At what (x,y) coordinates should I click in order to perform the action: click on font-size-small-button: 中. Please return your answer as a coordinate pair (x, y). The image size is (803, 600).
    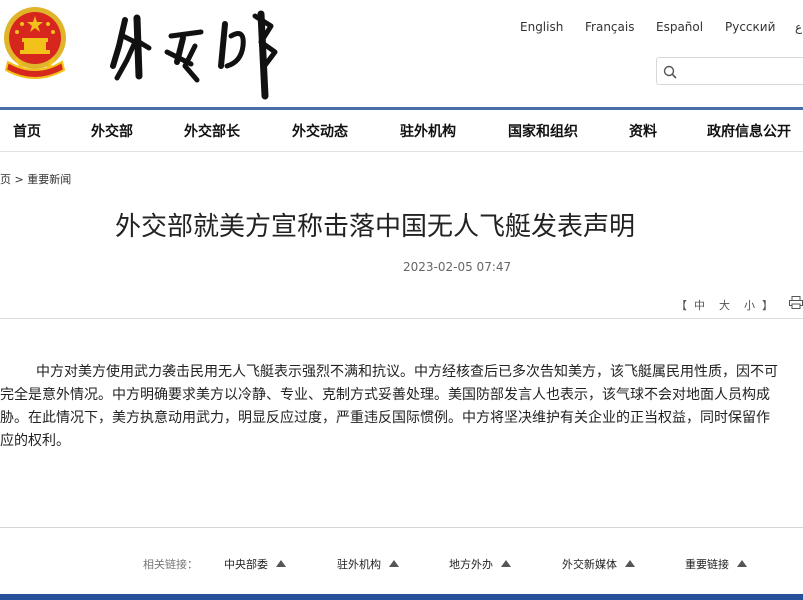
    Looking at the image, I should click on (699, 305).